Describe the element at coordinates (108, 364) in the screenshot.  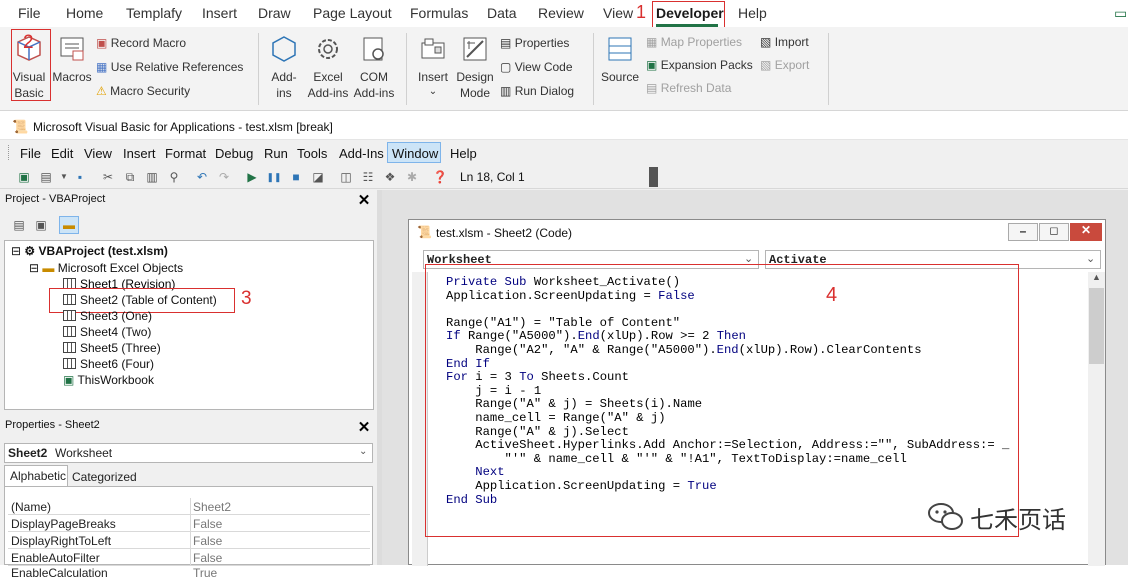
I see `tree-item-sheet6: Sheet6 (Four)` at that location.